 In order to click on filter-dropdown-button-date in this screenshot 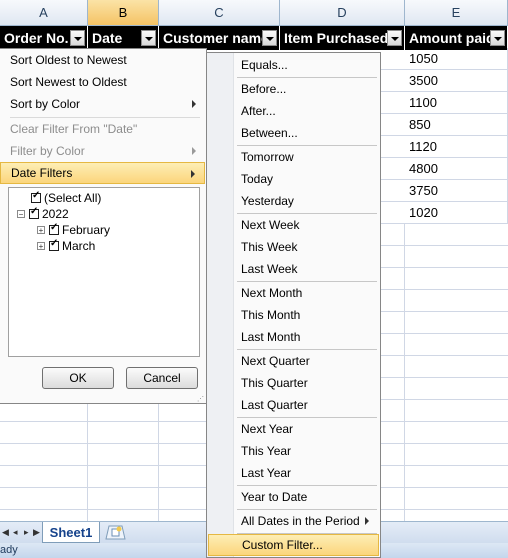, I will do `click(148, 38)`.